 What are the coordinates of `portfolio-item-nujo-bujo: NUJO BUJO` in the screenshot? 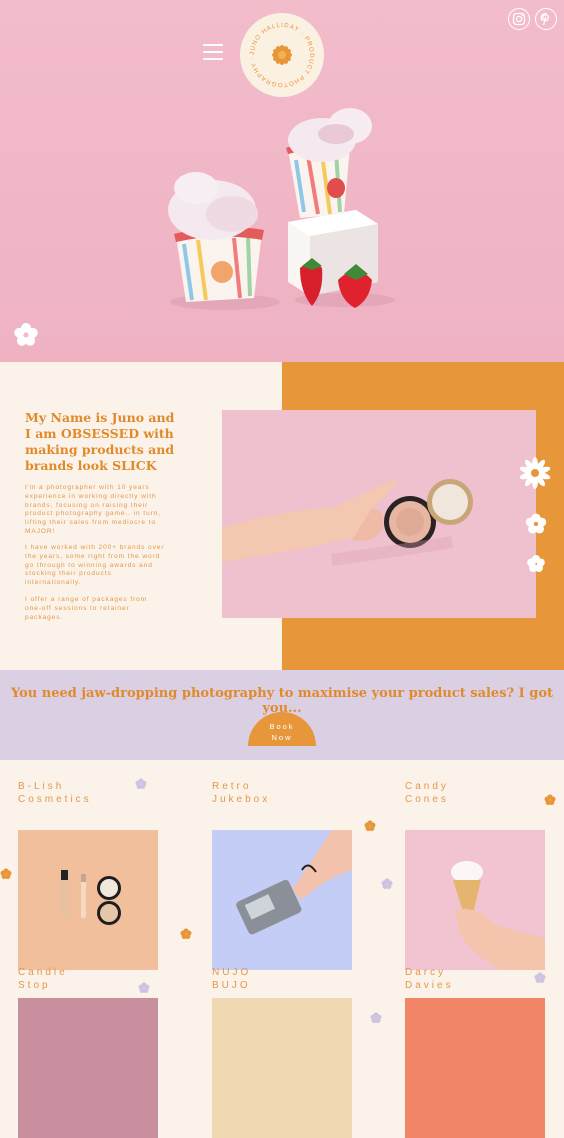 It's located at (282, 1052).